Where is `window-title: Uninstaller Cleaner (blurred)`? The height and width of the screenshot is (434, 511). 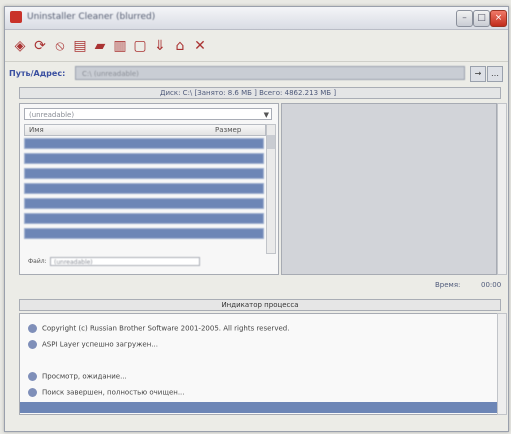 window-title: Uninstaller Cleaner (blurred) is located at coordinates (91, 17).